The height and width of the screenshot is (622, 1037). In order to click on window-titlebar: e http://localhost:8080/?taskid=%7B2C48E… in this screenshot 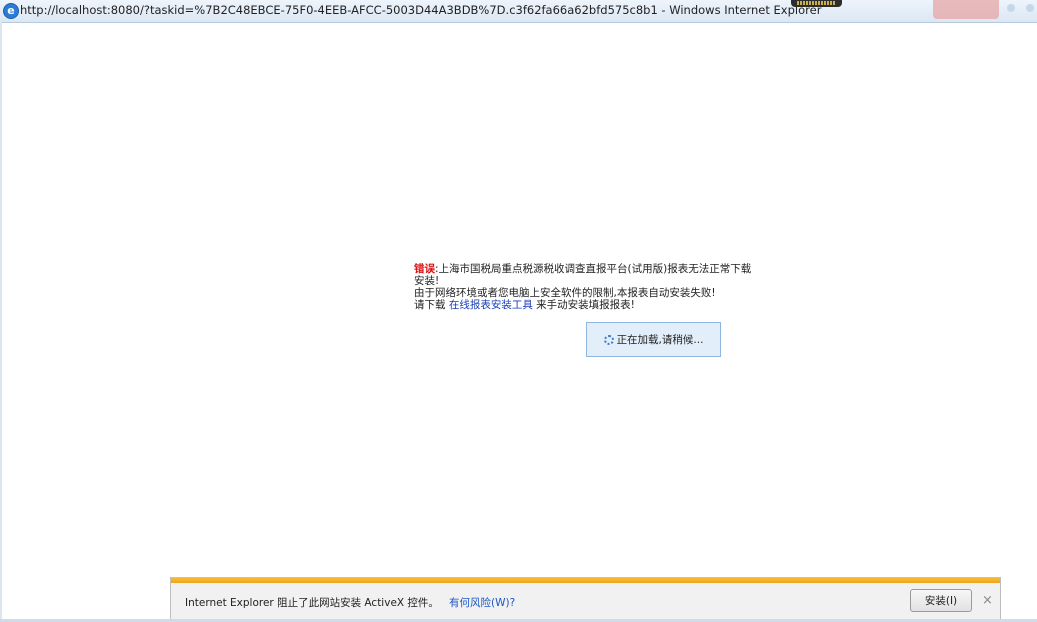, I will do `click(518, 11)`.